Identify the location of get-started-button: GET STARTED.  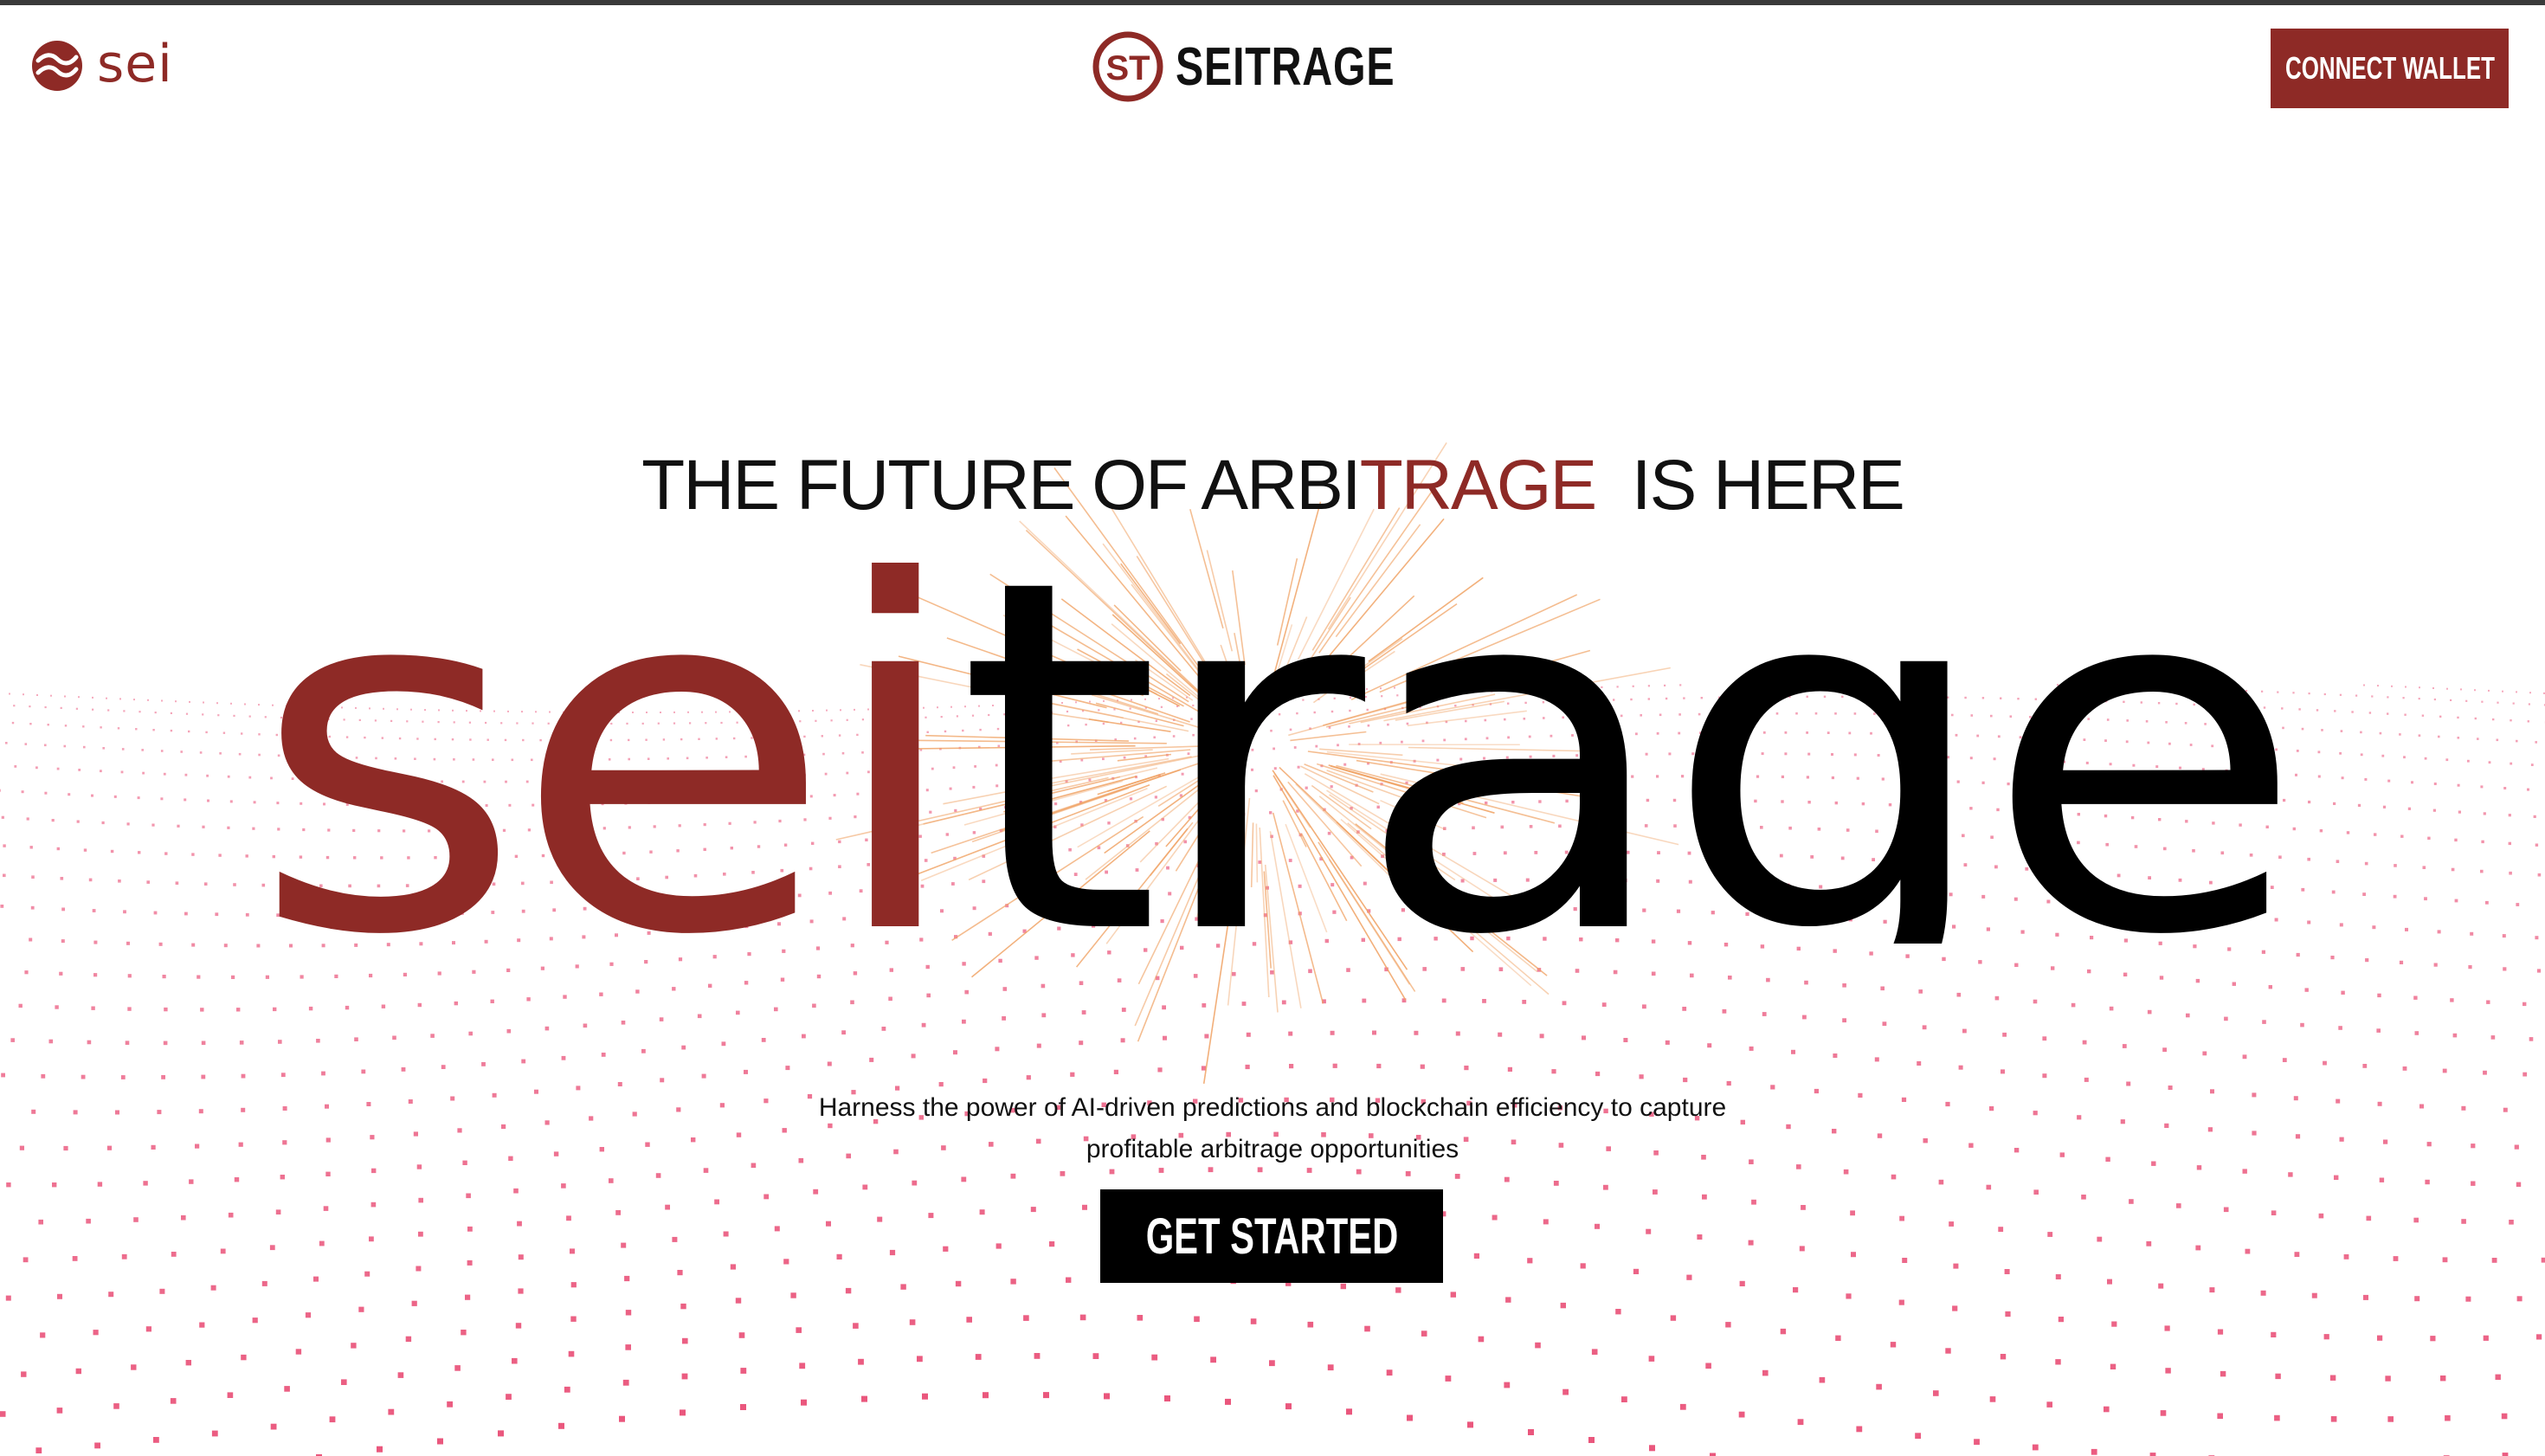
(1272, 1236).